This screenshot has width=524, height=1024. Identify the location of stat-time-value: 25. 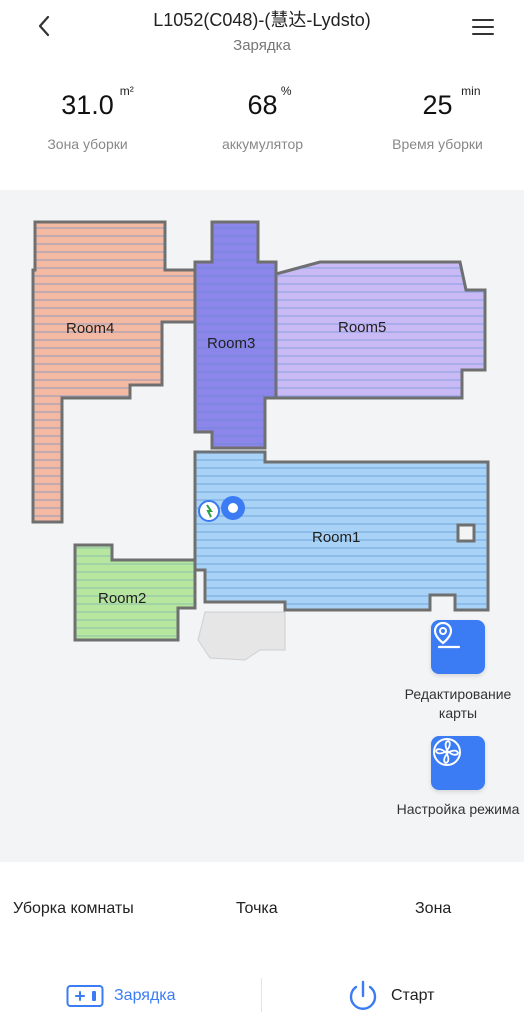
(437, 105).